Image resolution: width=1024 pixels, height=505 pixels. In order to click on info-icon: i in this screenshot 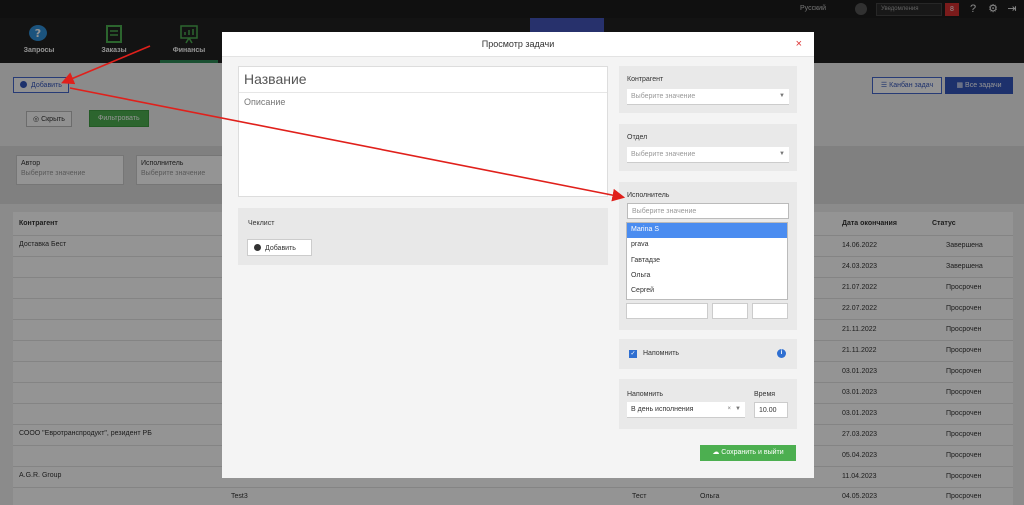, I will do `click(781, 353)`.